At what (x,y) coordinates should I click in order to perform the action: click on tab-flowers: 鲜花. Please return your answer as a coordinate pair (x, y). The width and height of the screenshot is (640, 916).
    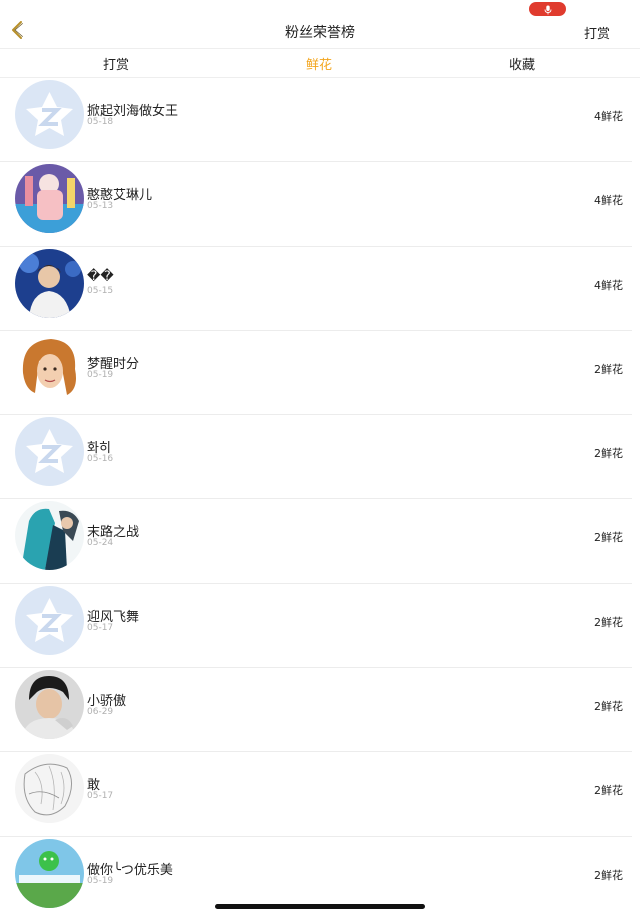
    Looking at the image, I should click on (319, 63).